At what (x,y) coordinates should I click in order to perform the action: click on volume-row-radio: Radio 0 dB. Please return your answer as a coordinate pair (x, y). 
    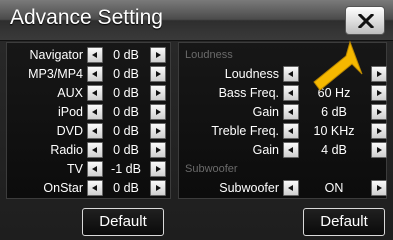
    Looking at the image, I should click on (88, 150).